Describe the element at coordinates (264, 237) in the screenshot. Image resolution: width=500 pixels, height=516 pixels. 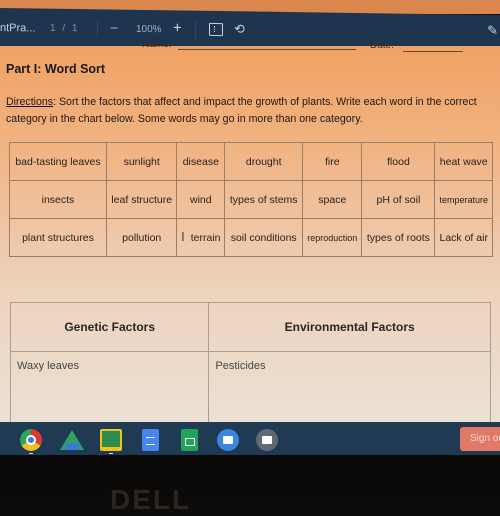
I see `word-cell: soil conditions` at that location.